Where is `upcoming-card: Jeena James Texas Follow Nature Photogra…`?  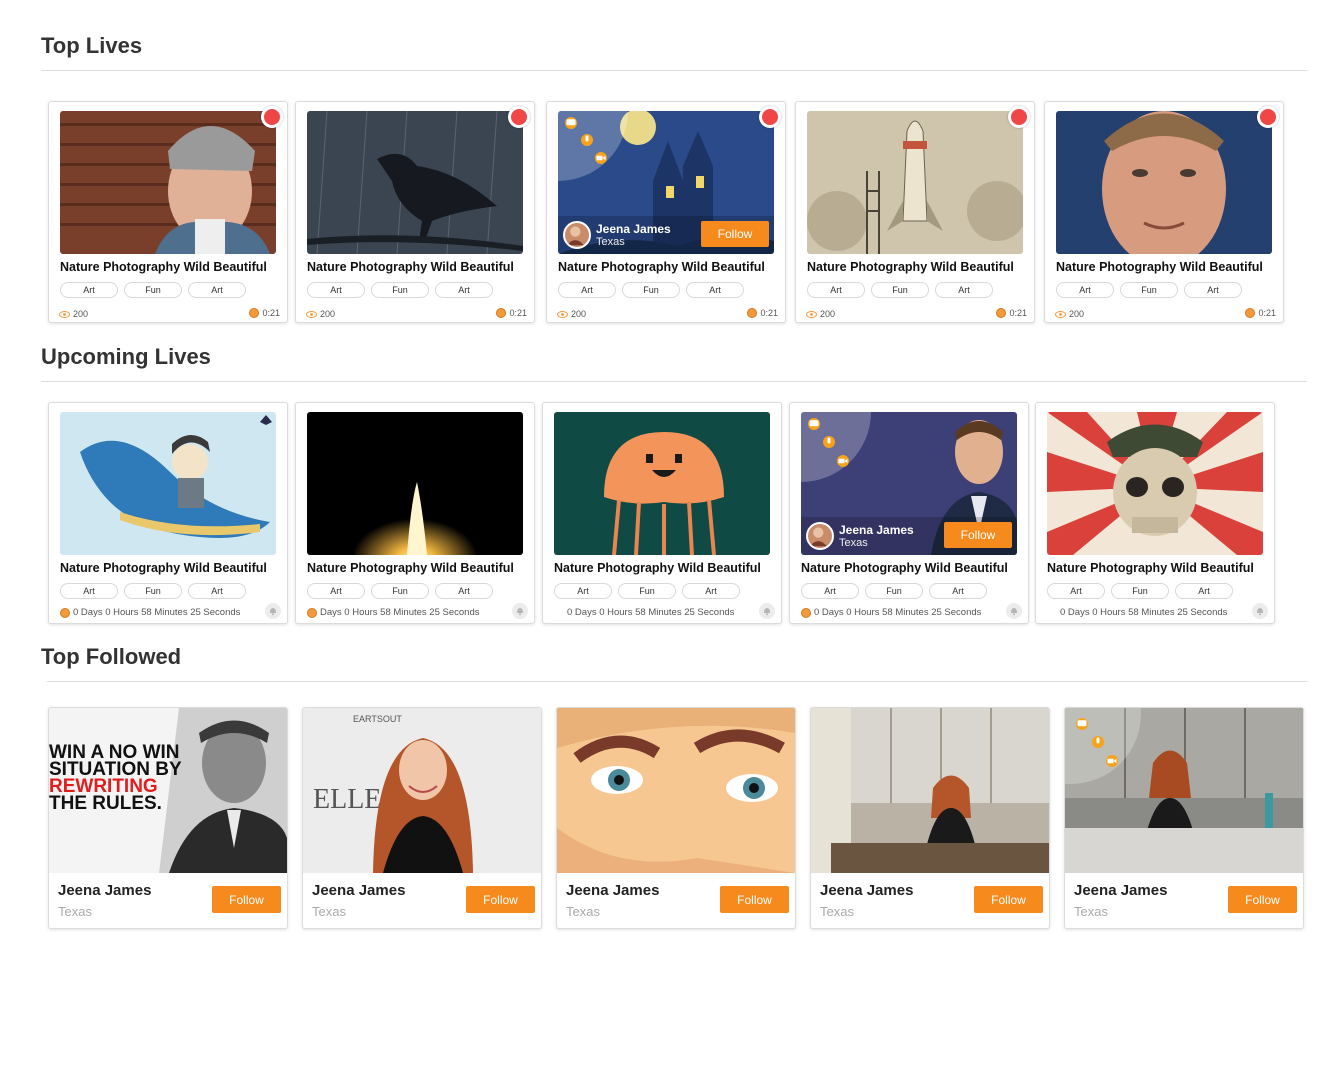
upcoming-card: Jeena James Texas Follow Nature Photogra… is located at coordinates (909, 513).